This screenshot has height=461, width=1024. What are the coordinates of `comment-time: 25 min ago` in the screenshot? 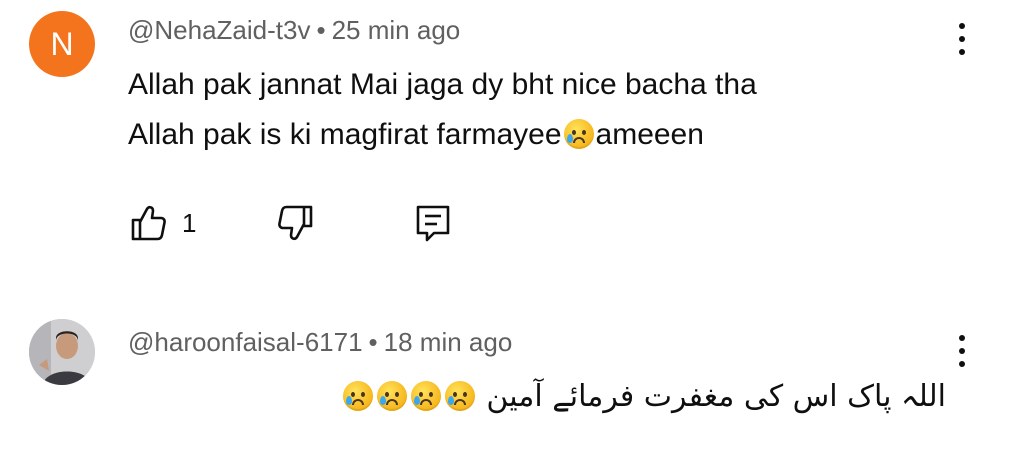 It's located at (396, 30).